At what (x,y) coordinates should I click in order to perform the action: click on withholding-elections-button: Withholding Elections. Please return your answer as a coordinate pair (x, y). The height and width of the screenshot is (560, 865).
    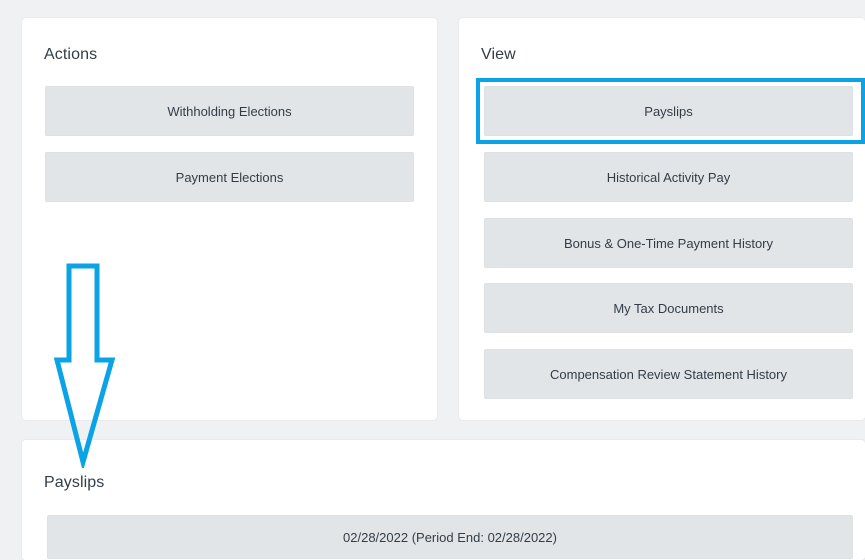
    Looking at the image, I should click on (229, 111).